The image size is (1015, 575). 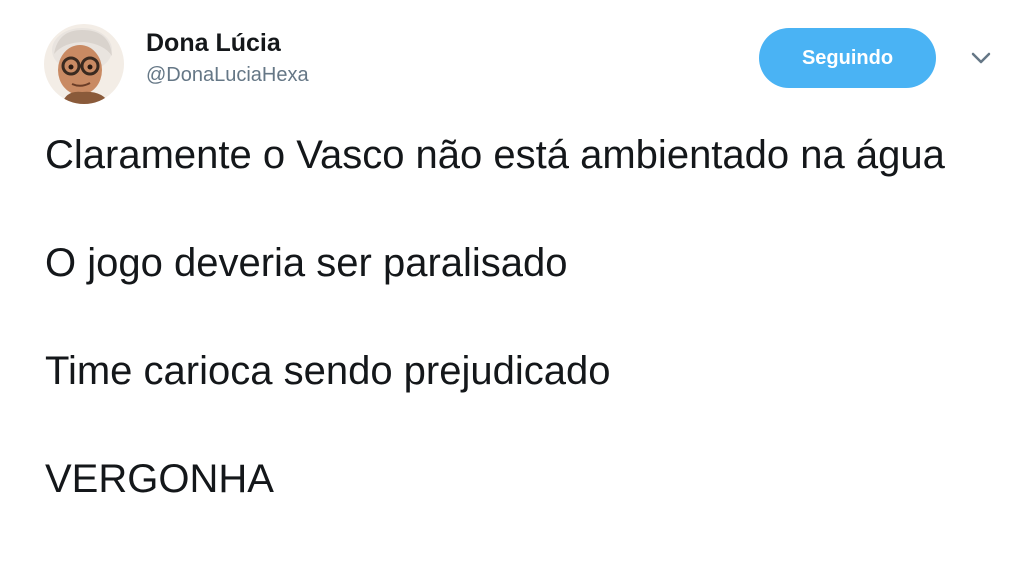 I want to click on author-display-name: Dona Lúcia, so click(x=227, y=43).